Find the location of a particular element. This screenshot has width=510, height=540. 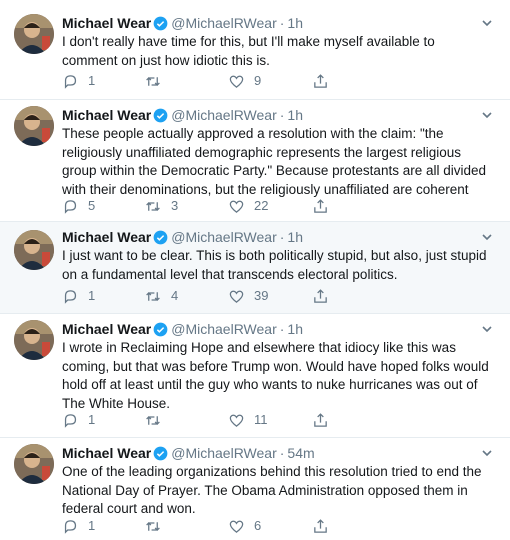

reply-button: 5 is located at coordinates (78, 206).